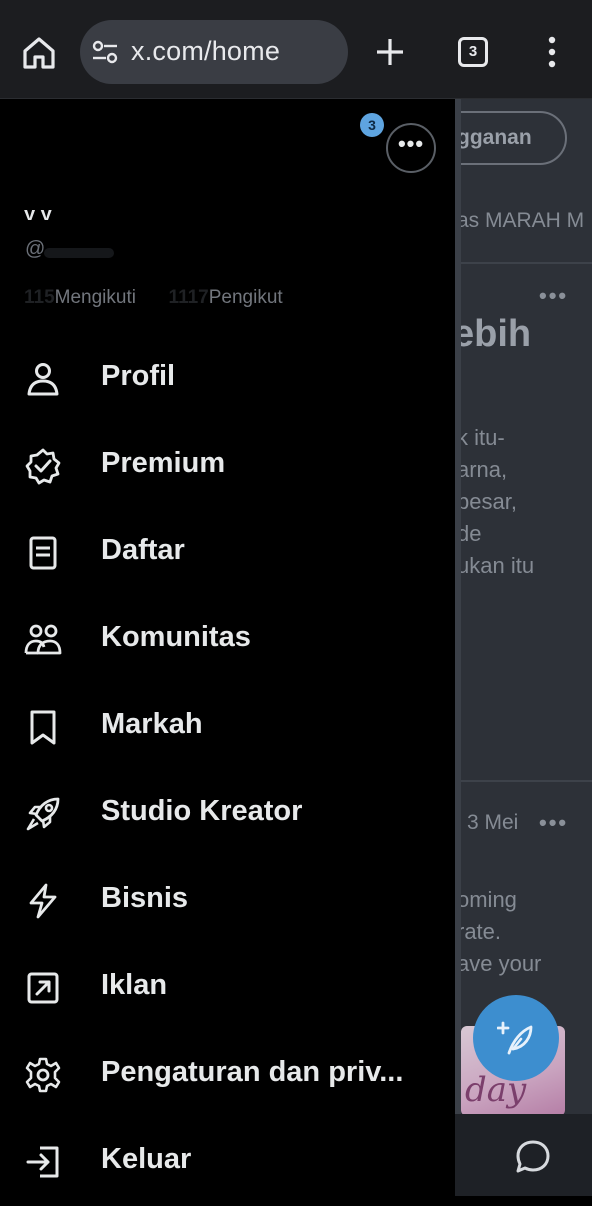 The height and width of the screenshot is (1206, 592). I want to click on post-heading: ebih, so click(493, 334).